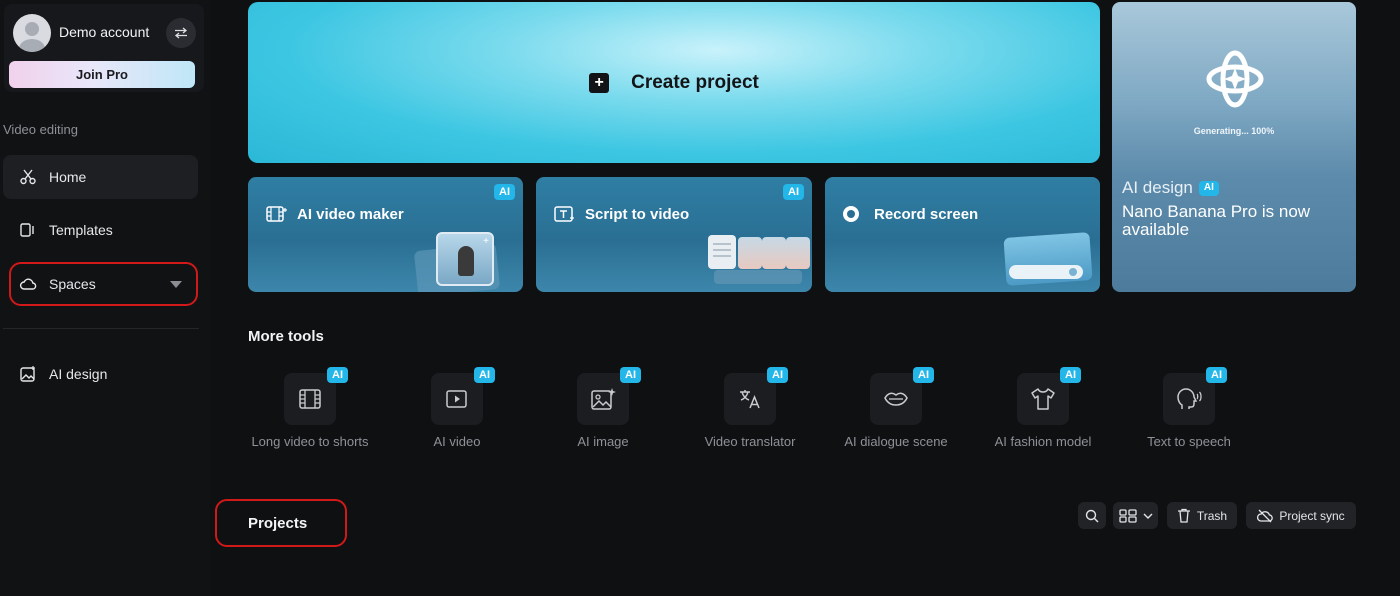 This screenshot has height=596, width=1400. I want to click on tool-long-video-to-shorts: AI Long video to shorts, so click(310, 408).